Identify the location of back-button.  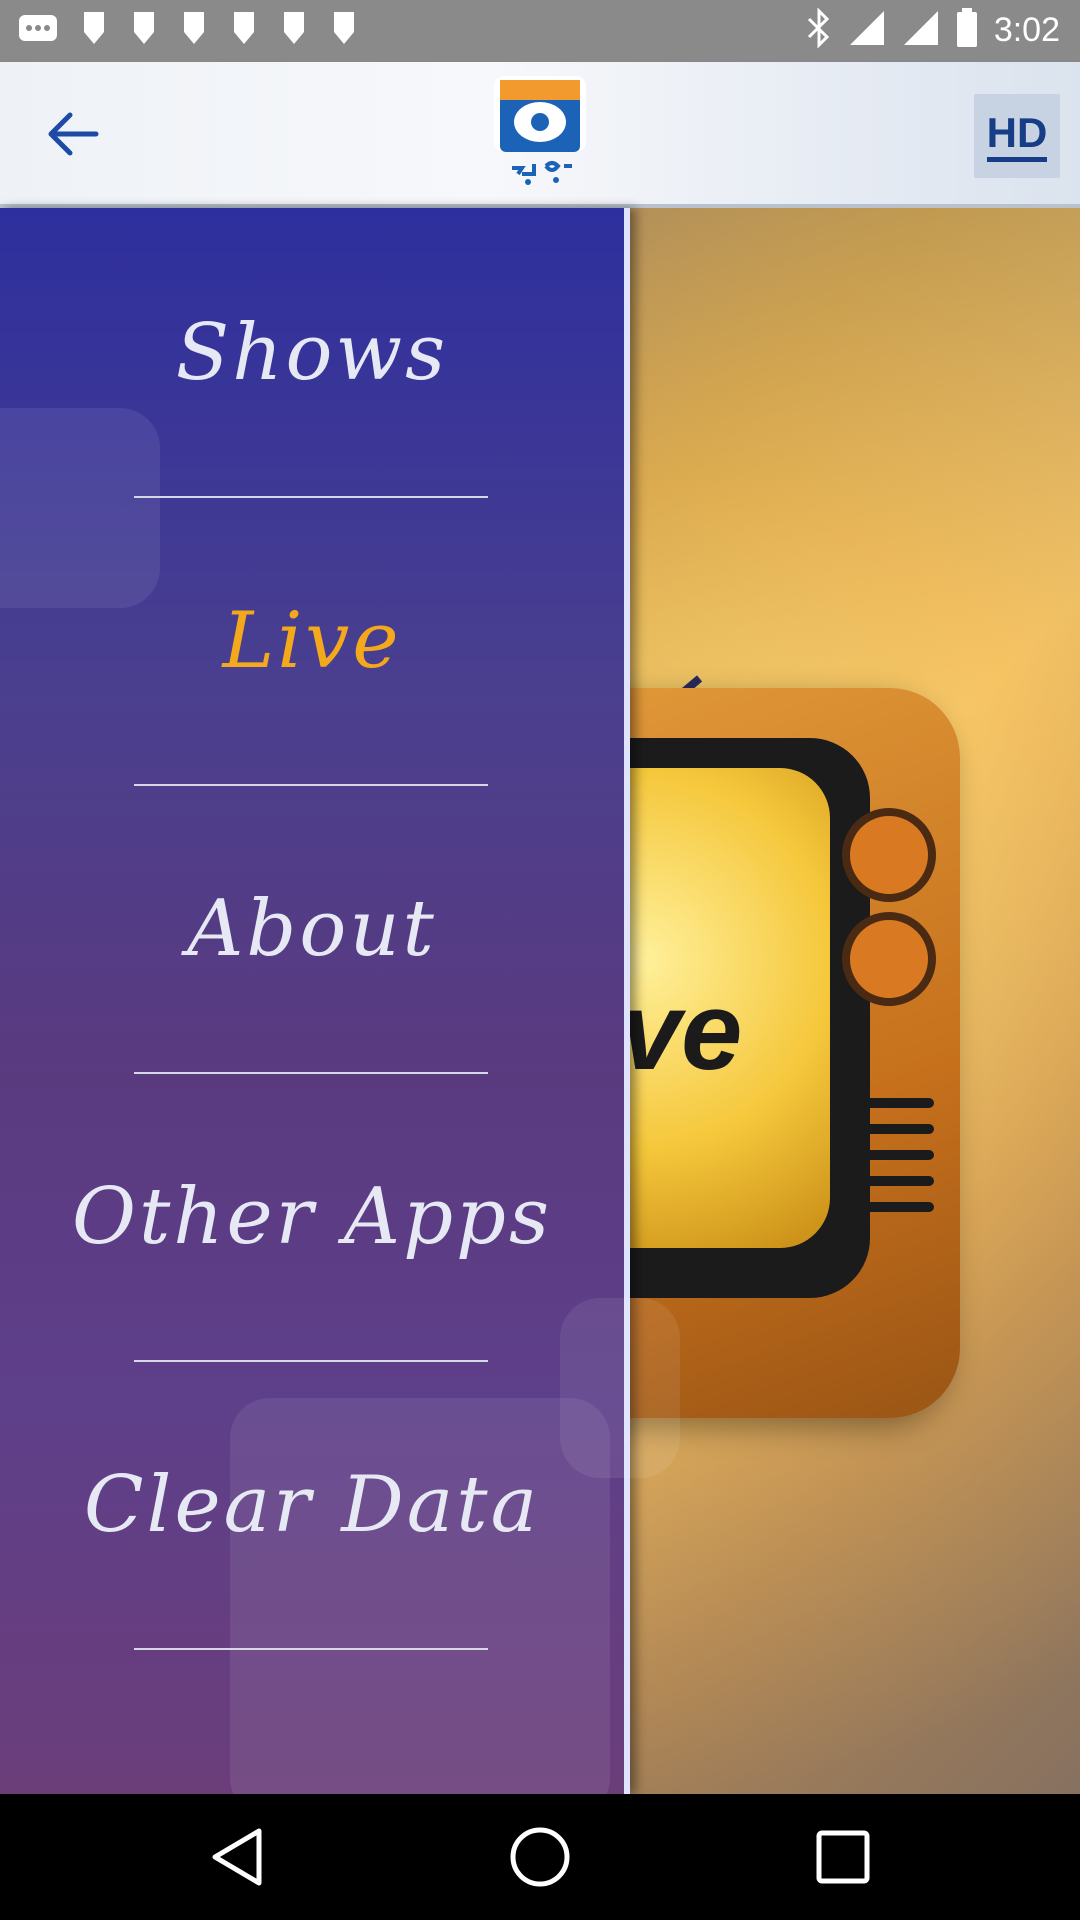
(72, 134).